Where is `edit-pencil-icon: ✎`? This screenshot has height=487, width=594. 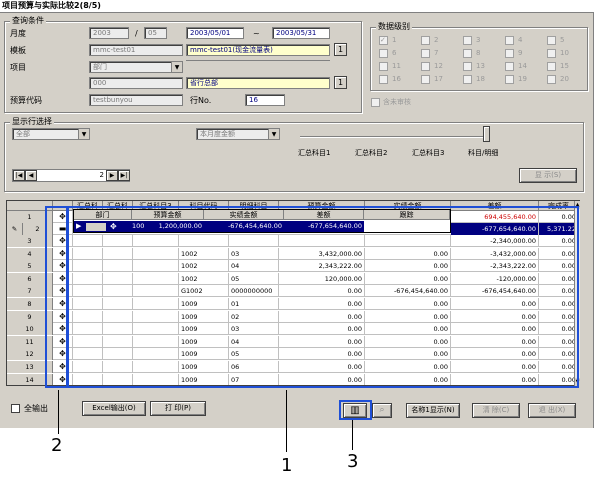
edit-pencil-icon: ✎ is located at coordinates (15, 229).